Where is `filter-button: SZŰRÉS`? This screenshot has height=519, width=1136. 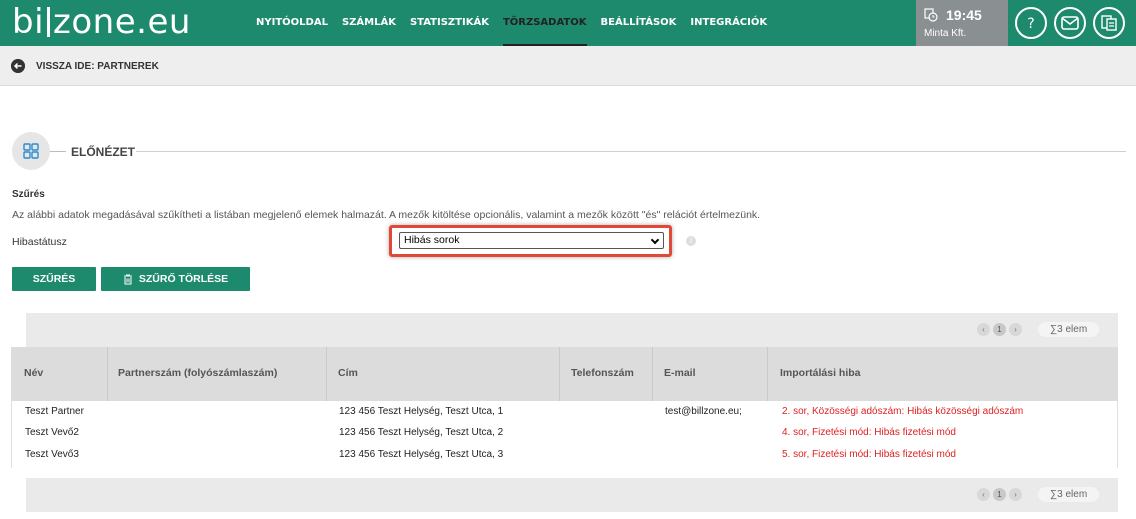
filter-button: SZŰRÉS is located at coordinates (54, 279).